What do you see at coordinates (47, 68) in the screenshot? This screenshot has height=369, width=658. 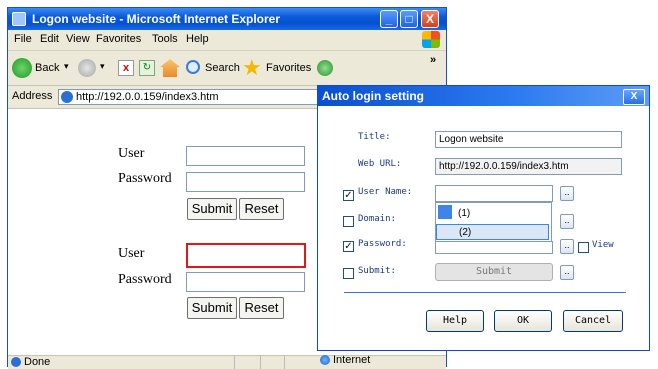 I see `back-button-label: Back` at bounding box center [47, 68].